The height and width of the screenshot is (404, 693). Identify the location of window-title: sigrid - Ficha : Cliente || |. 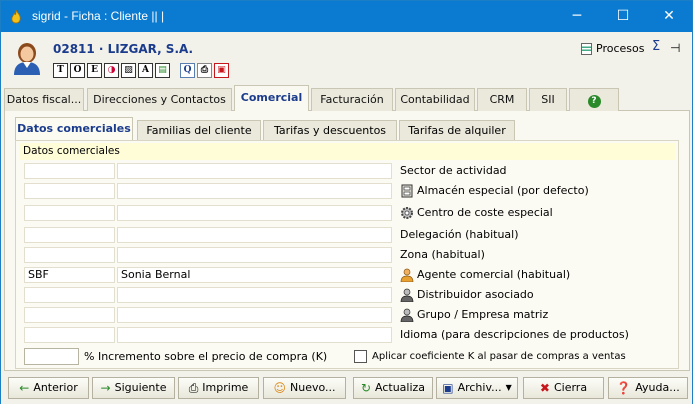
(98, 16).